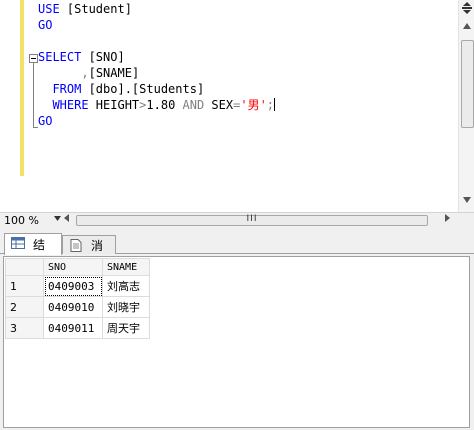 The image size is (474, 430). What do you see at coordinates (128, 89) in the screenshot?
I see `code-line-6: FROM [dbo].[Students]` at bounding box center [128, 89].